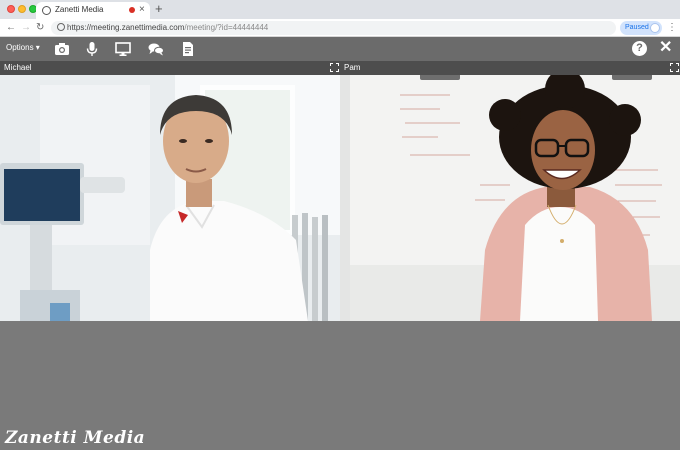  I want to click on participant-name-pam: Pam, so click(352, 67).